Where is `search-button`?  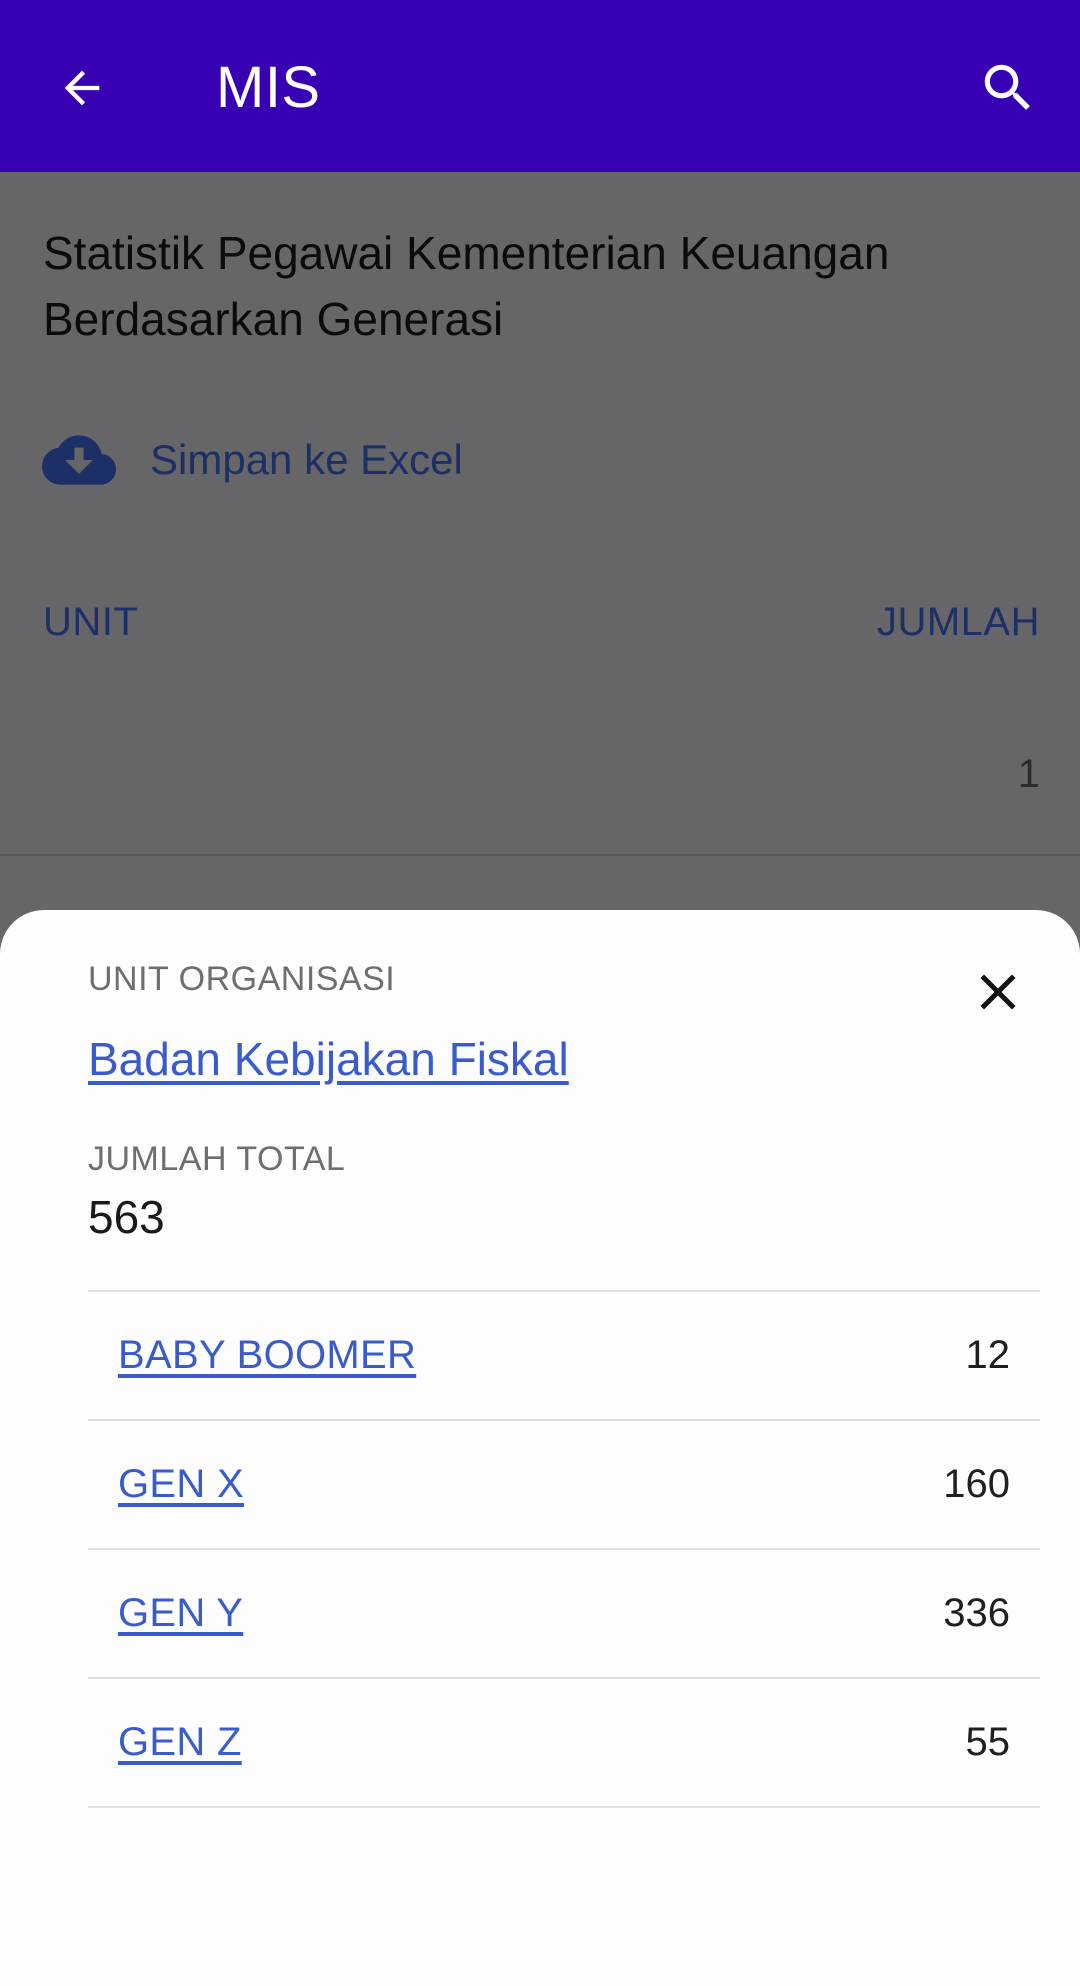
search-button is located at coordinates (1008, 88).